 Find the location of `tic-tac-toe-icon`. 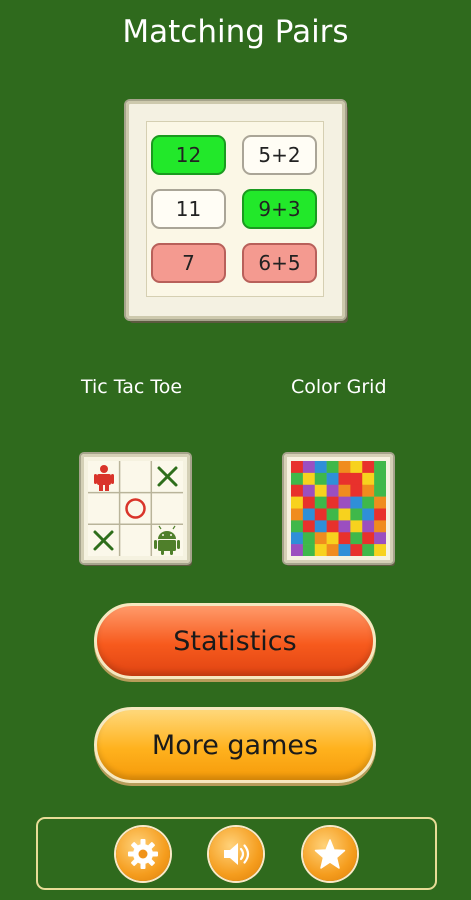

tic-tac-toe-icon is located at coordinates (135, 508).